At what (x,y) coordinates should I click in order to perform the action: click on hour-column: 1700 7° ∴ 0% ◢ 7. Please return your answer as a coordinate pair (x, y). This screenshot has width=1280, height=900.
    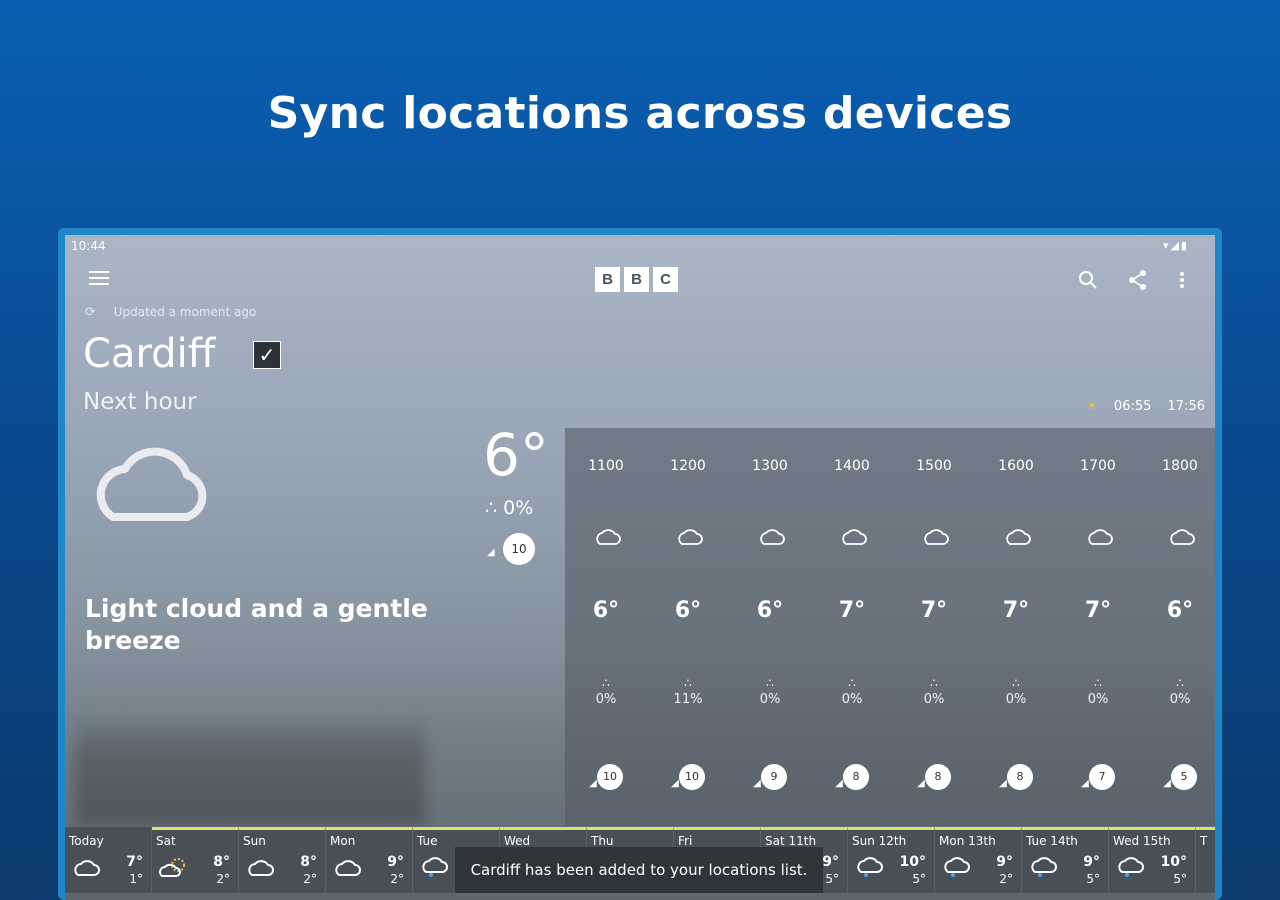
    Looking at the image, I should click on (1098, 627).